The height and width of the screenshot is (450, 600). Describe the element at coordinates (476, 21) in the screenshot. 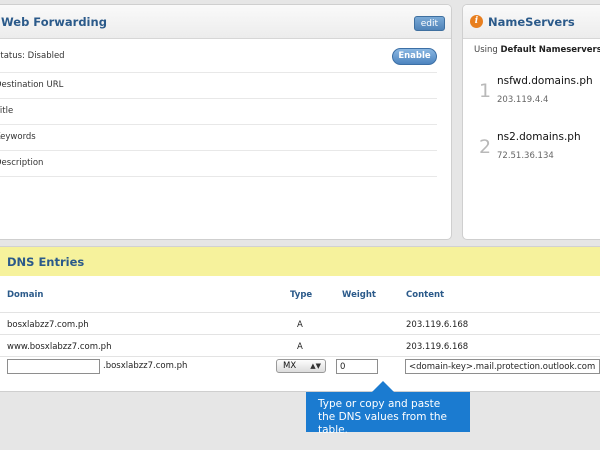

I see `info-icon: i` at that location.